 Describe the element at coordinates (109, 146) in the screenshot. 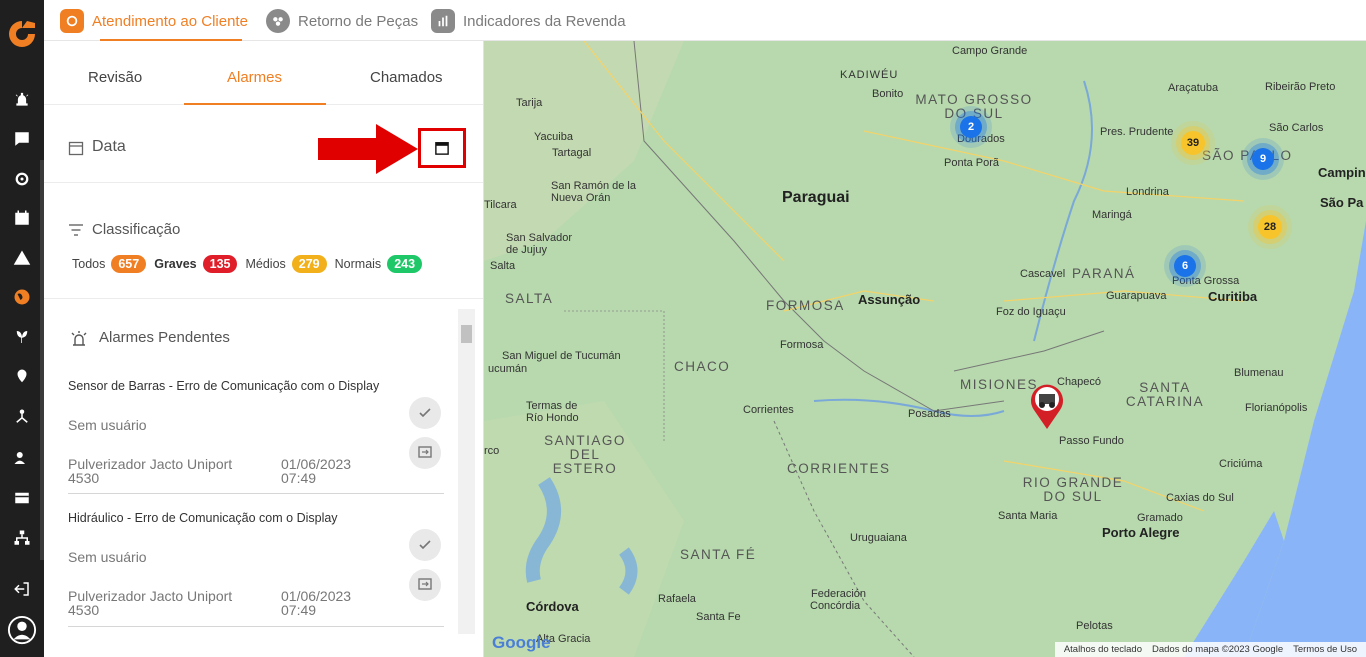

I see `date-label: Data` at that location.